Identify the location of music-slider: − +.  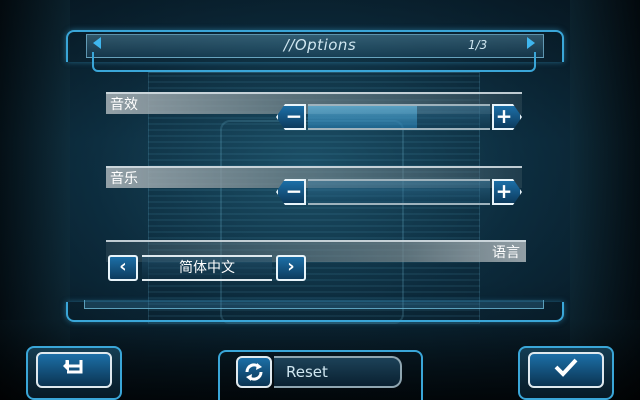
(399, 192).